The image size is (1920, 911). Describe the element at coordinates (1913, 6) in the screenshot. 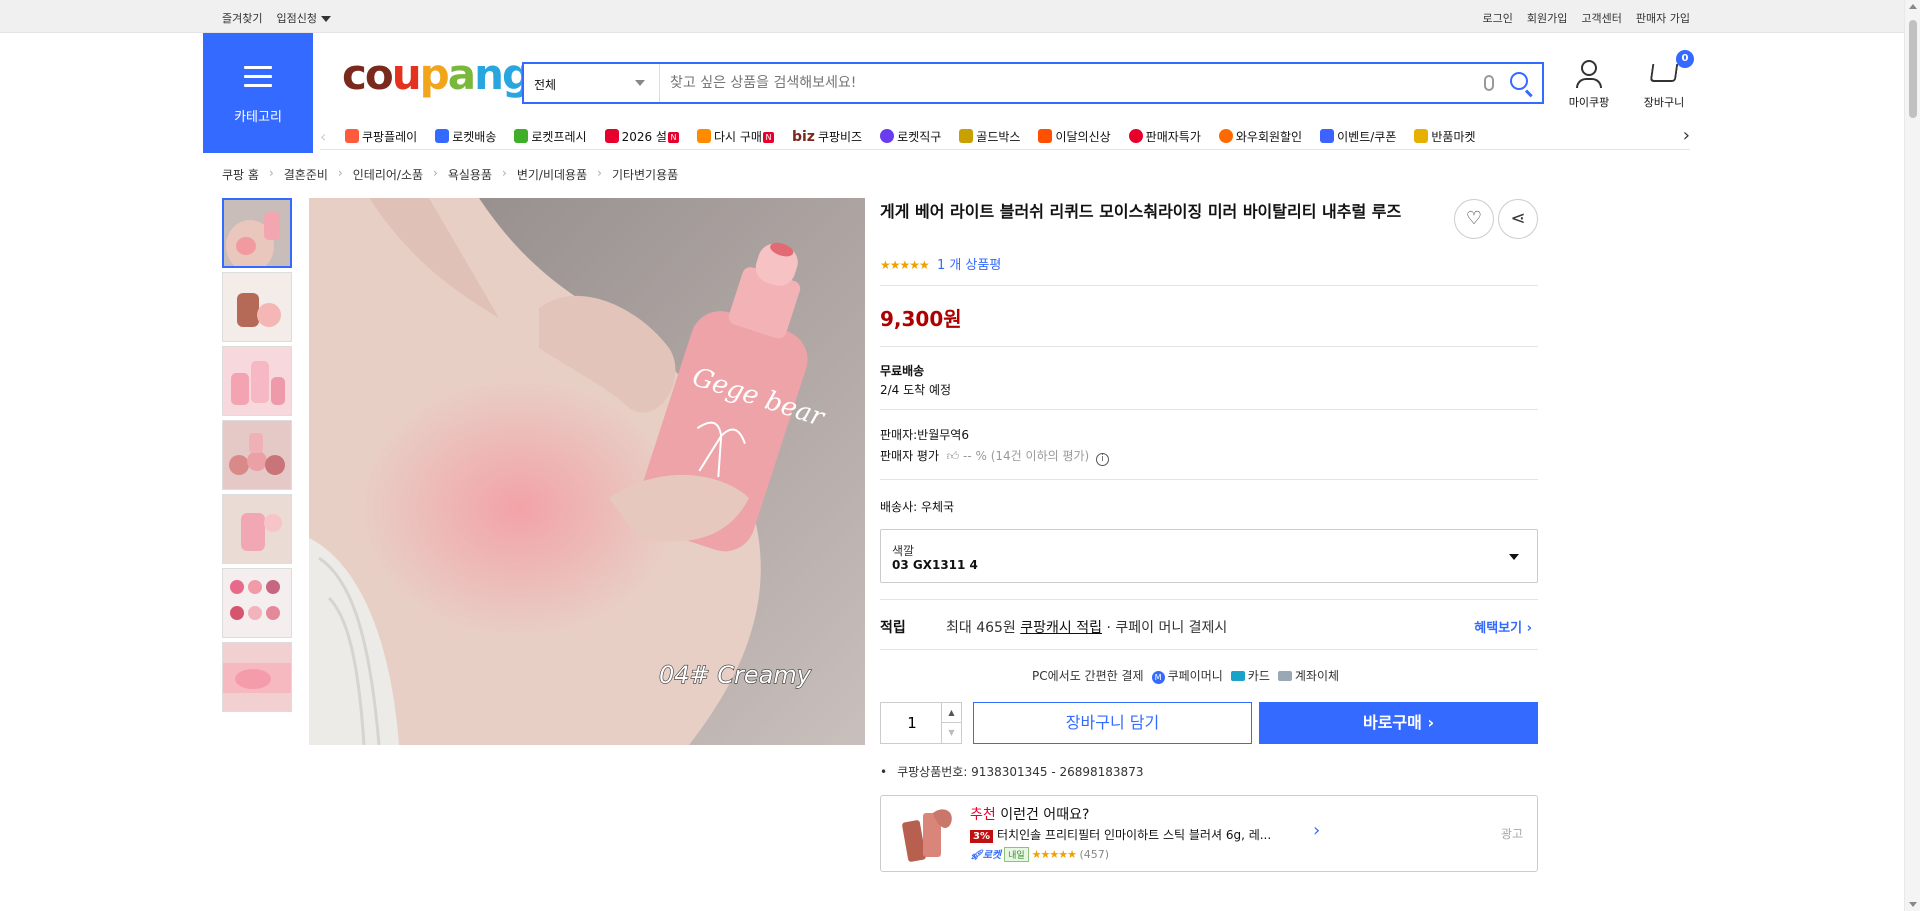

I see `scroll-up-icon` at that location.